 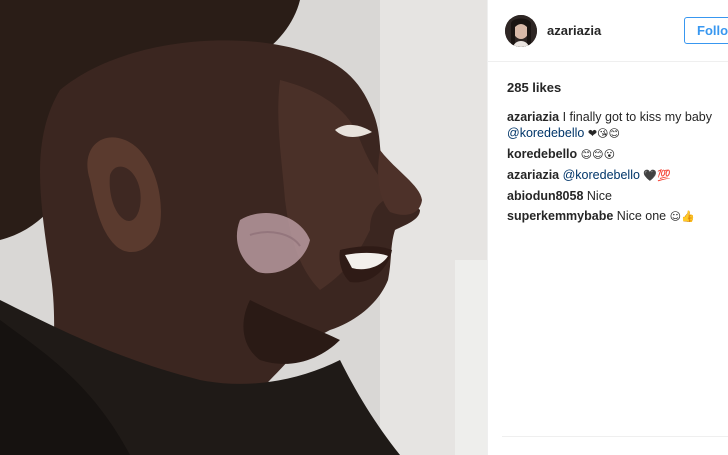 I want to click on follow-button: Follow, so click(x=706, y=30).